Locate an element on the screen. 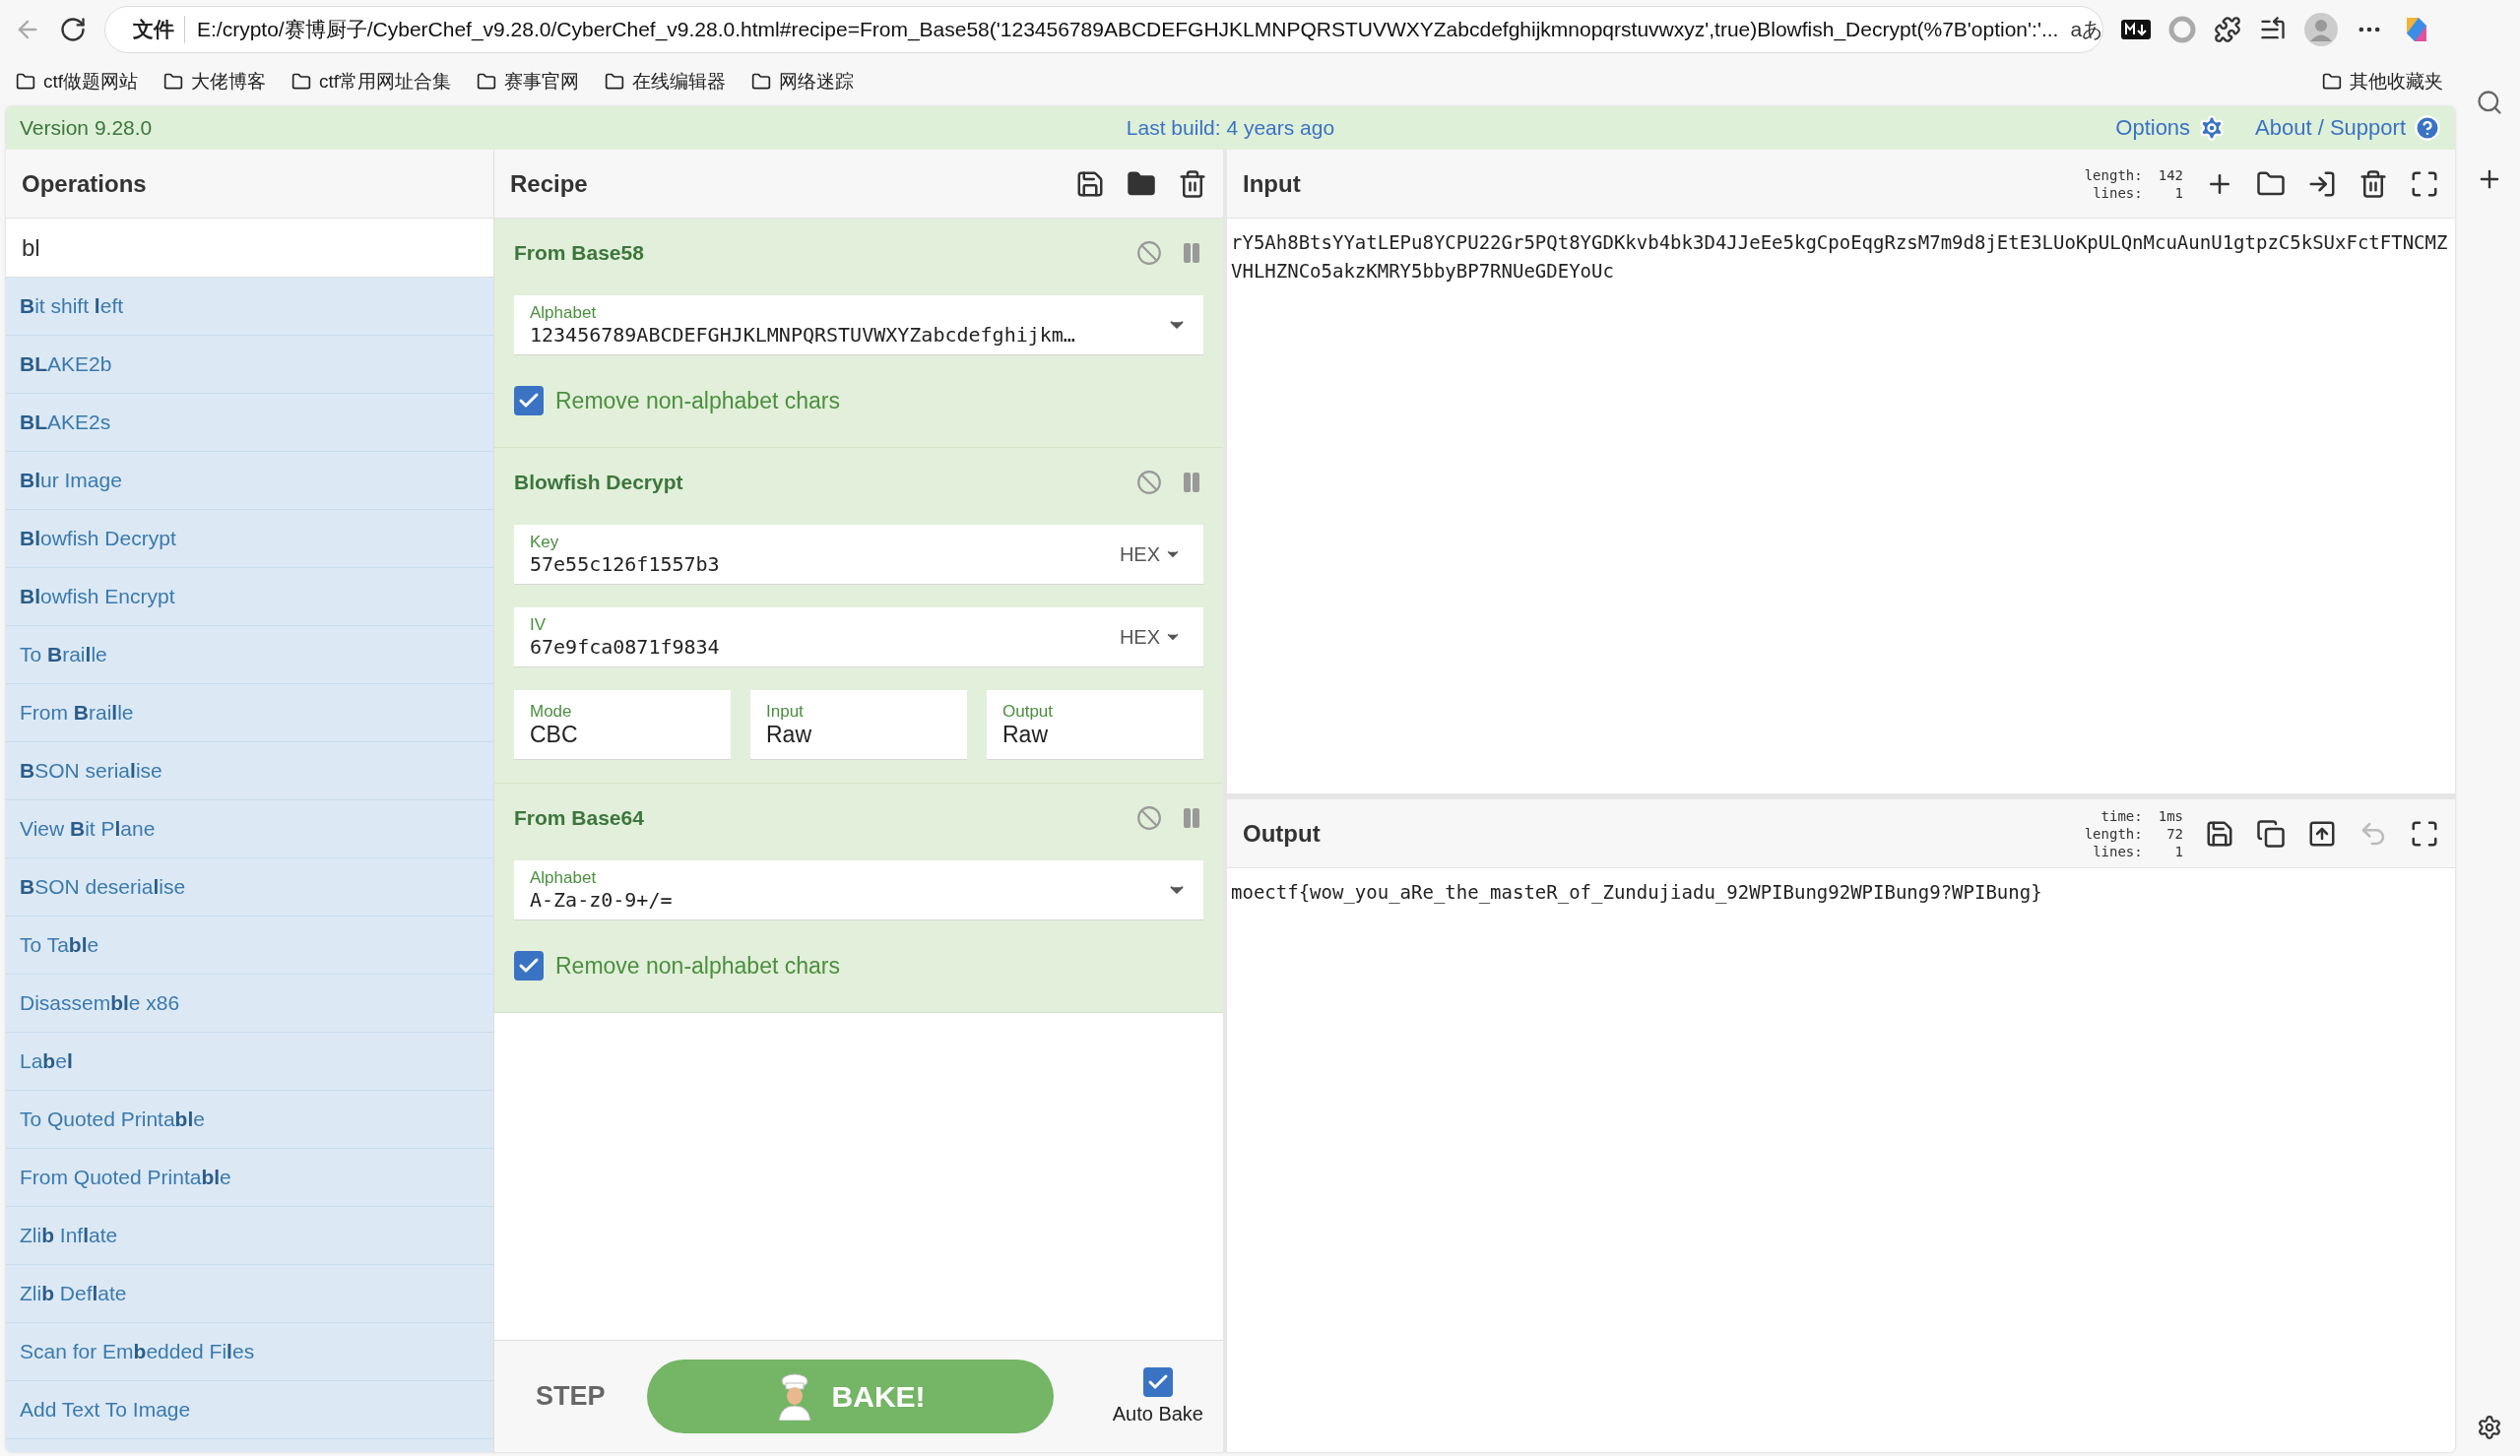  stats-readout: length: 142 lines: 1 is located at coordinates (2133, 183).